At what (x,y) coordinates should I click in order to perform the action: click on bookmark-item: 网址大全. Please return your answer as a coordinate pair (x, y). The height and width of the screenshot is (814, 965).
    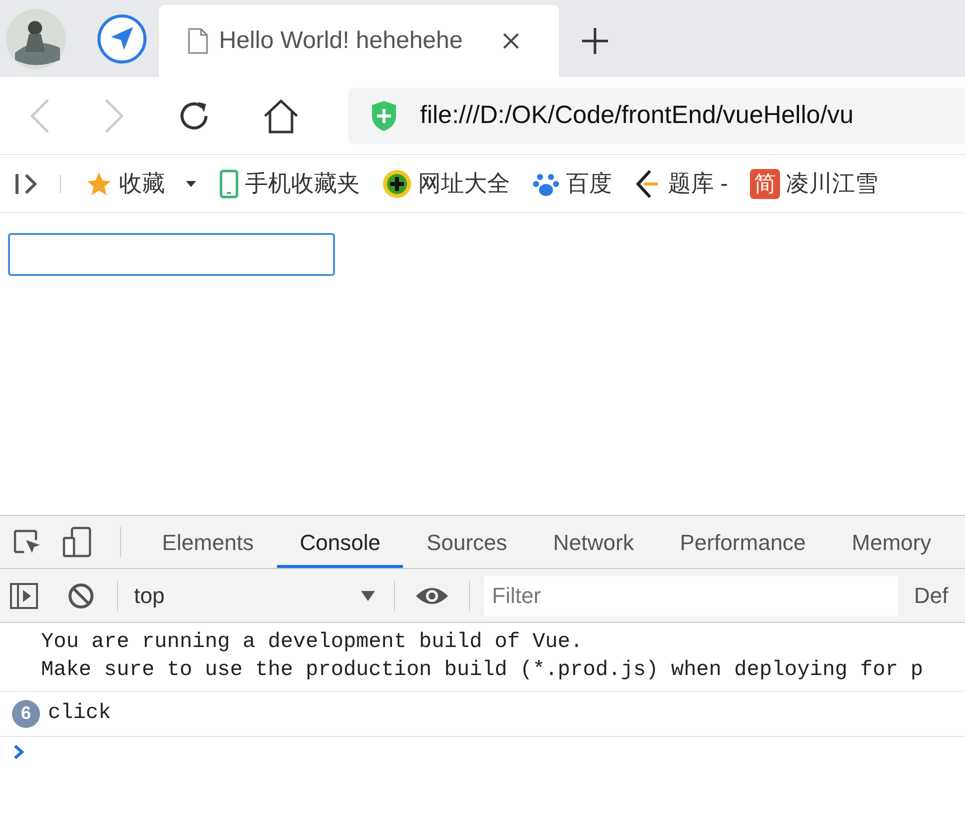
    Looking at the image, I should click on (446, 183).